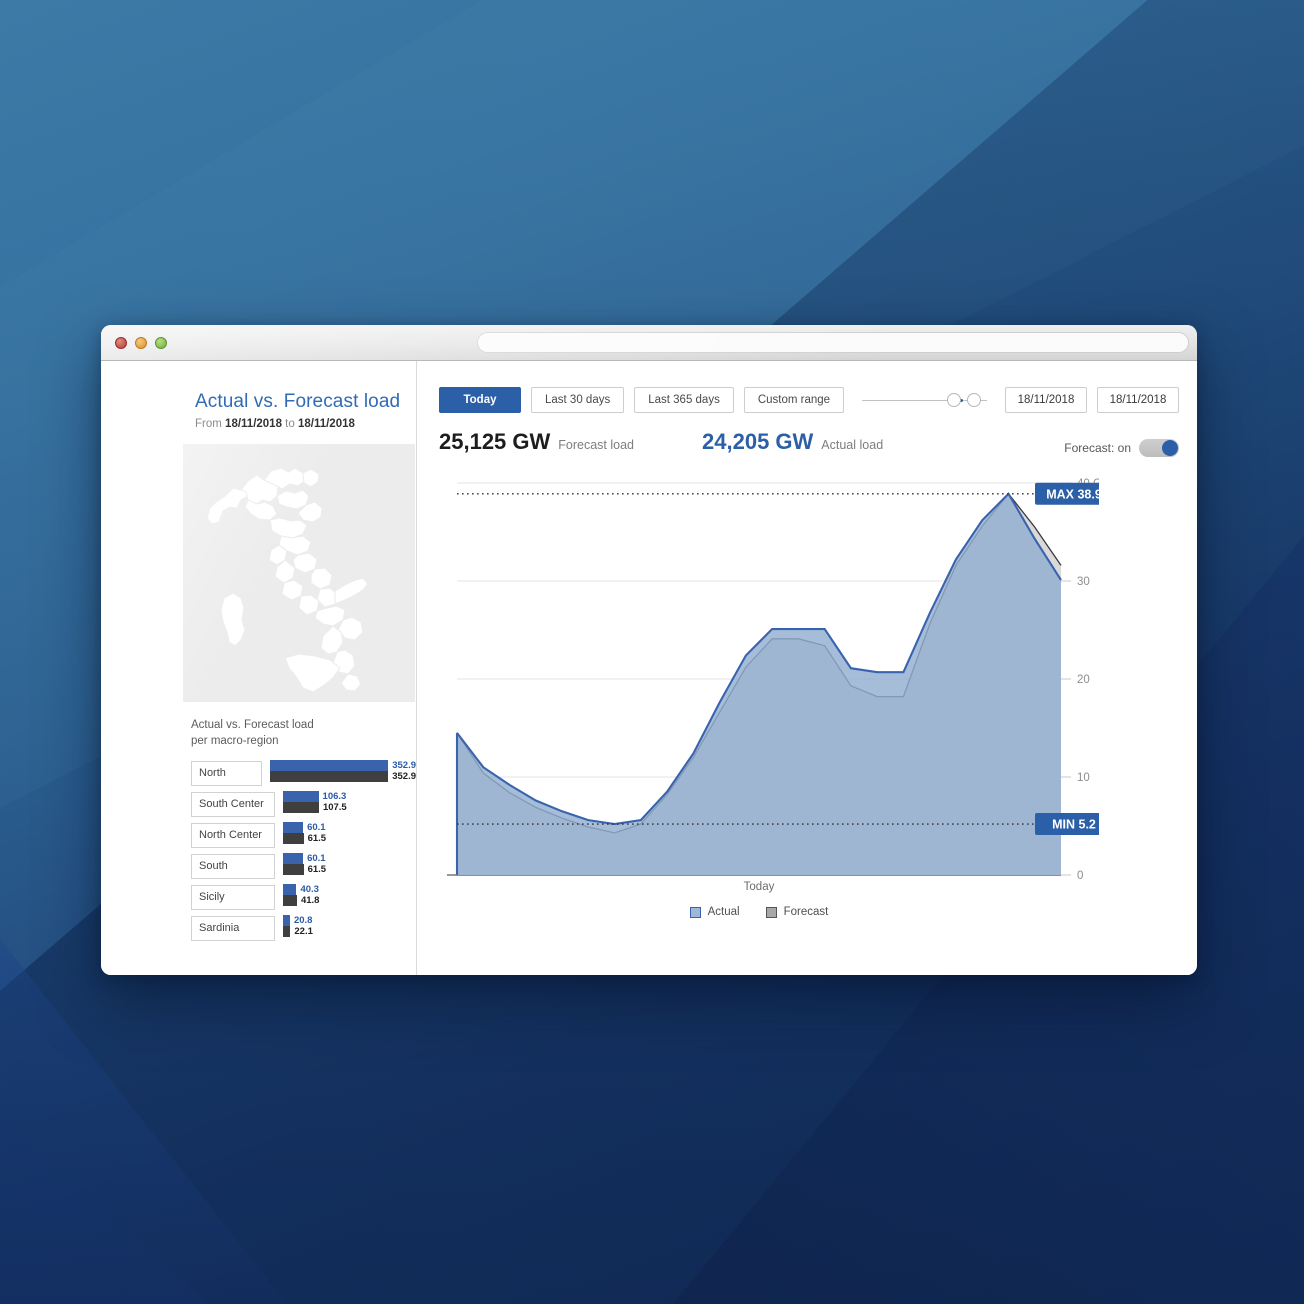  I want to click on forecast-toggle-label: Forecast: on, so click(1097, 448).